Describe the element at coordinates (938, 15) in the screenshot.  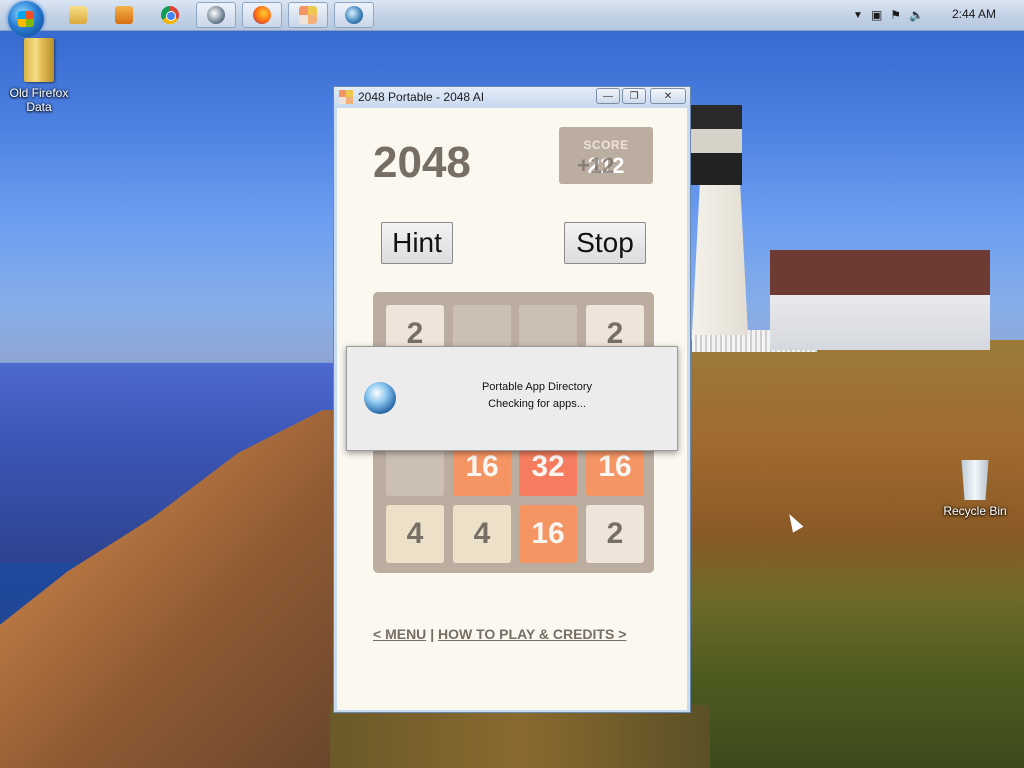
I see `system-tray: ▼ ▣ ⚑ 🔈` at that location.